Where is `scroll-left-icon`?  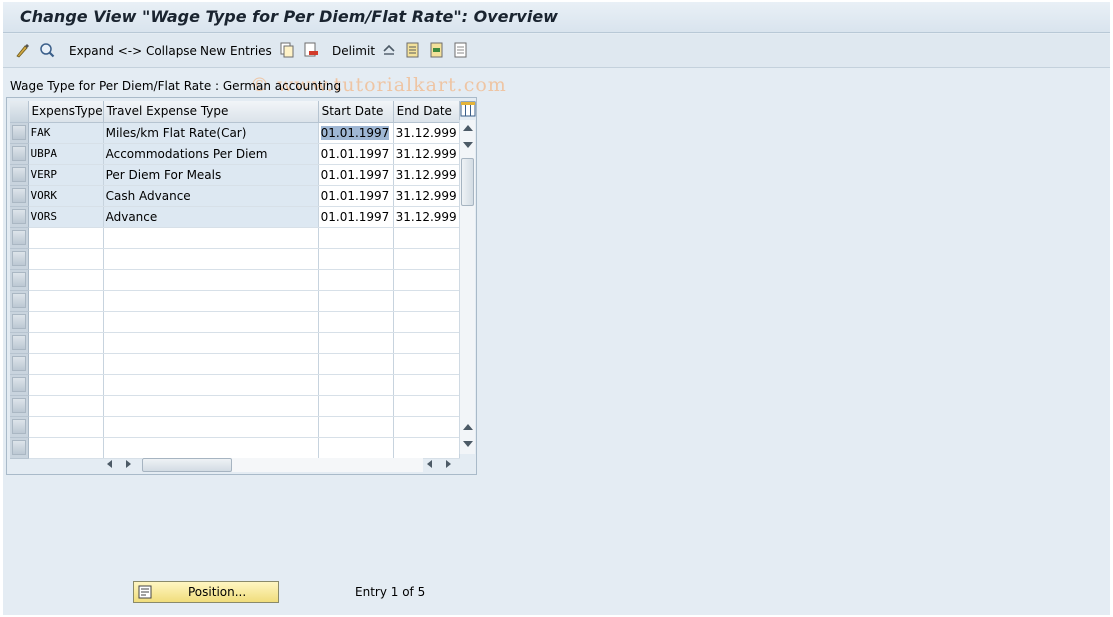 scroll-left-icon is located at coordinates (109, 464).